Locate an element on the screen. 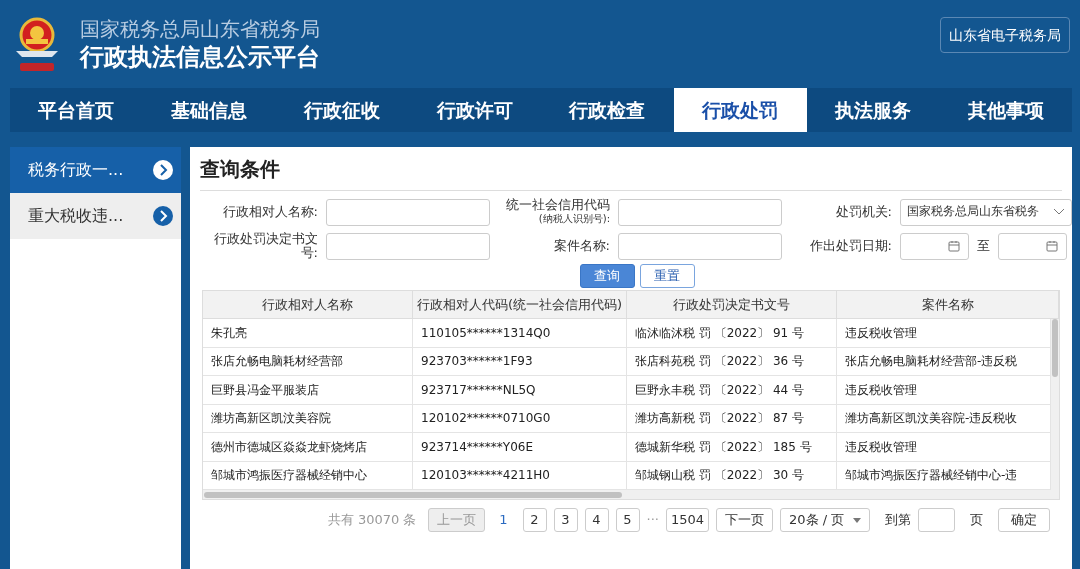 The image size is (1080, 569). table-cell: 临沭临沭税 罚 〔2022〕 91 号 is located at coordinates (732, 333).